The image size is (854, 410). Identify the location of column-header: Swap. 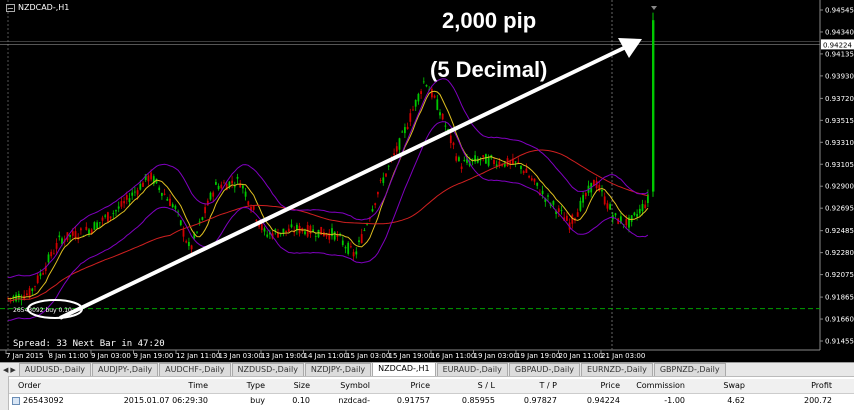
(722, 385).